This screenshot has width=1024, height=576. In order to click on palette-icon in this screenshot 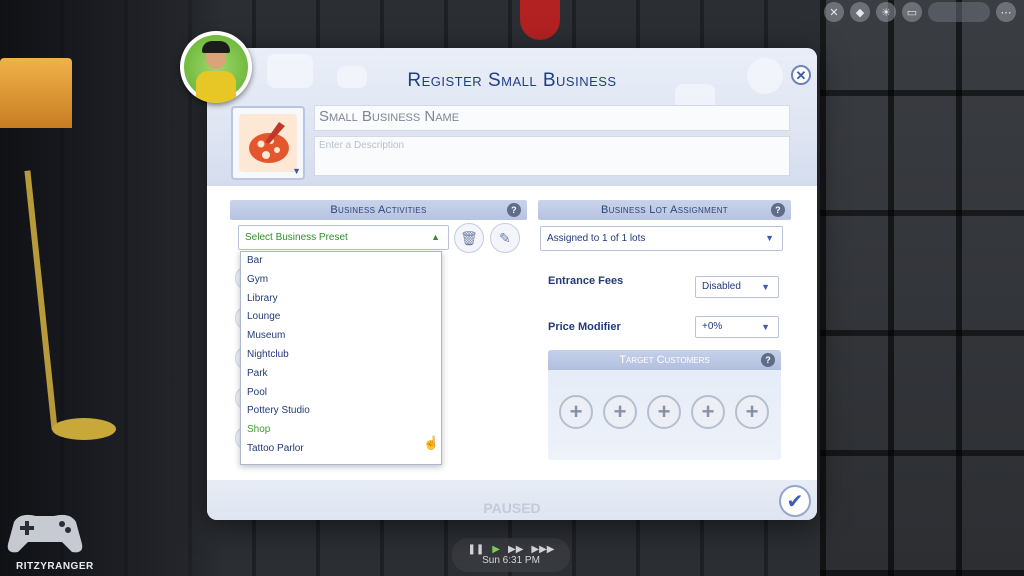, I will do `click(268, 143)`.